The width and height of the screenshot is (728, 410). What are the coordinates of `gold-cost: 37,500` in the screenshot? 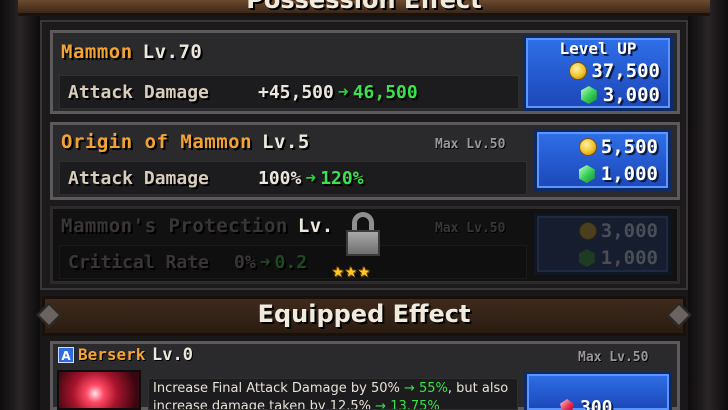 It's located at (598, 71).